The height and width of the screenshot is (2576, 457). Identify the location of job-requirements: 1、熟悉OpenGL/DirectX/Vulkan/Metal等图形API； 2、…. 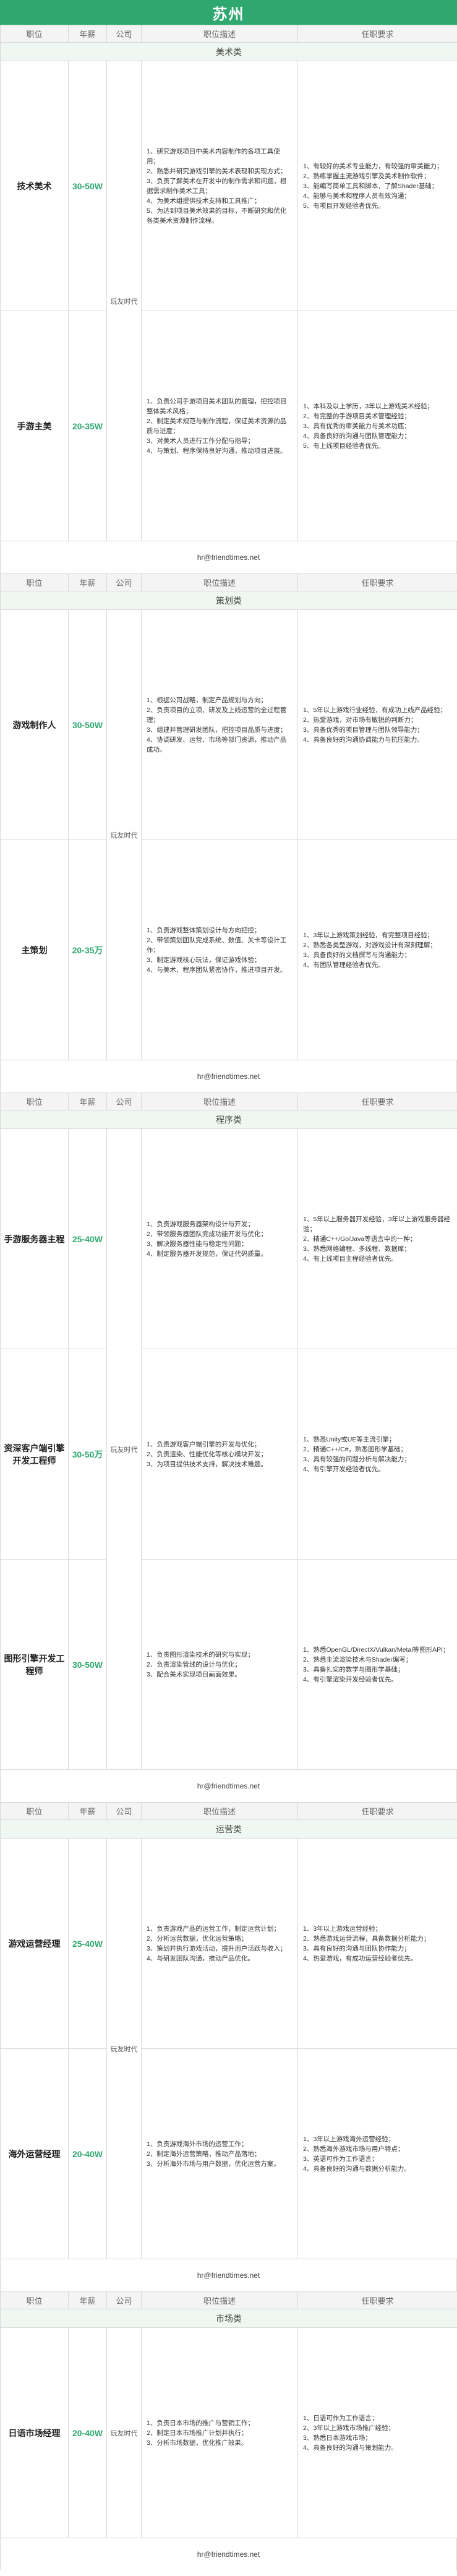
(377, 1665).